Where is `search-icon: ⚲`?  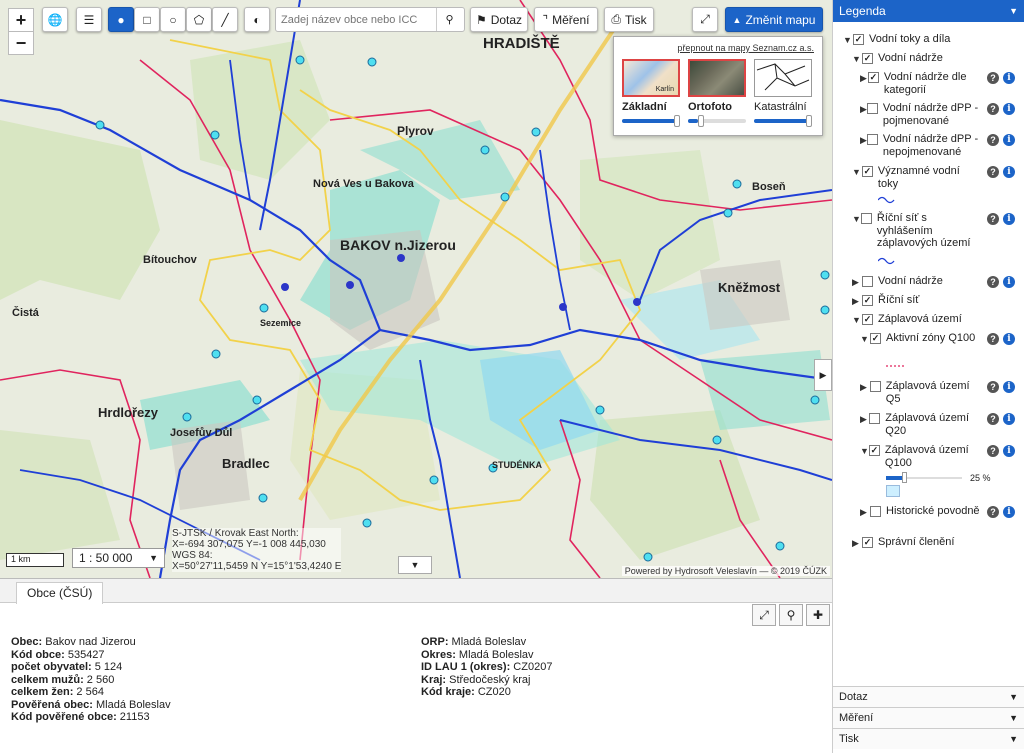 search-icon: ⚲ is located at coordinates (449, 19).